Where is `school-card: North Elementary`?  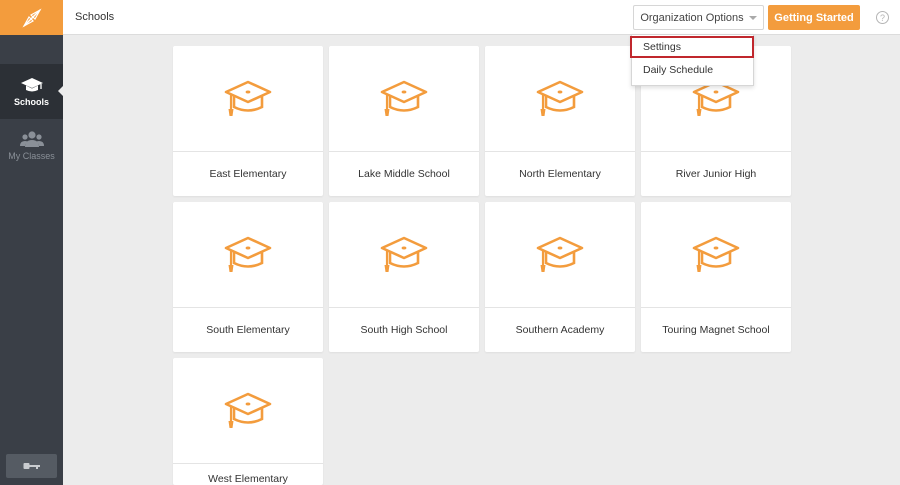 school-card: North Elementary is located at coordinates (560, 121).